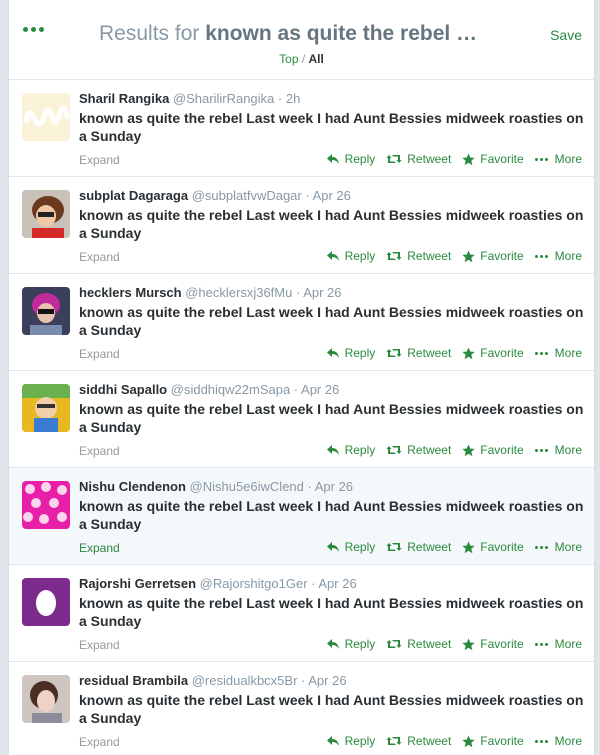 Image resolution: width=600 pixels, height=755 pixels. What do you see at coordinates (568, 547) in the screenshot?
I see `more-label: More` at bounding box center [568, 547].